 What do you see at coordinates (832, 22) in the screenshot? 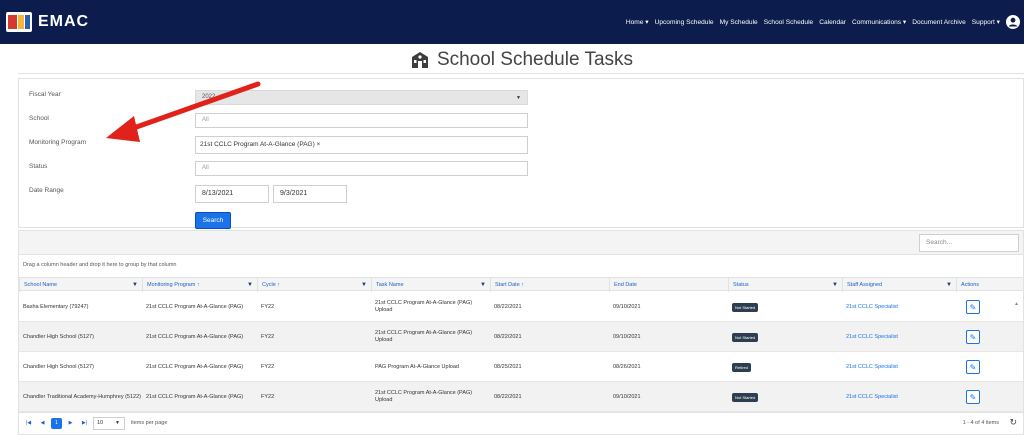
I see `nav-item: Calendar` at bounding box center [832, 22].